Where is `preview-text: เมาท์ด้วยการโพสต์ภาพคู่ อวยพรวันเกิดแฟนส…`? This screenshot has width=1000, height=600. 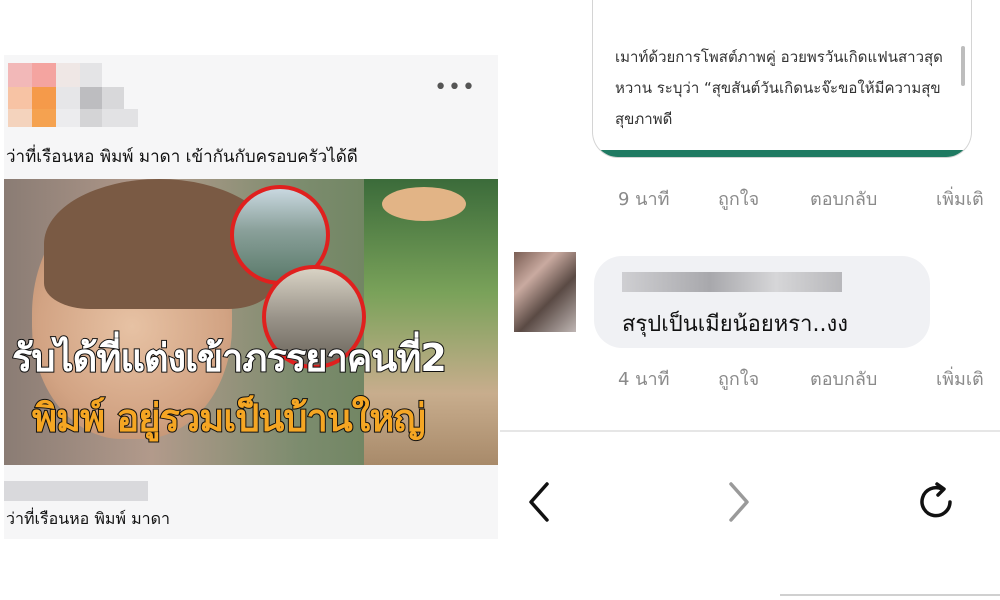
preview-text: เมาท์ด้วยการโพสต์ภาพคู่ อวยพรวันเกิดแฟนส… is located at coordinates (779, 88).